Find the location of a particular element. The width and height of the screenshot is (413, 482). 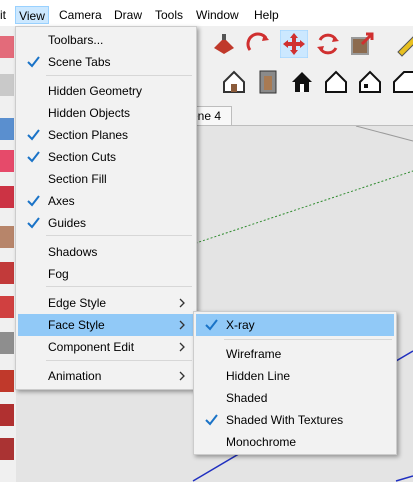

menu-item-fog: Fog is located at coordinates (106, 274).